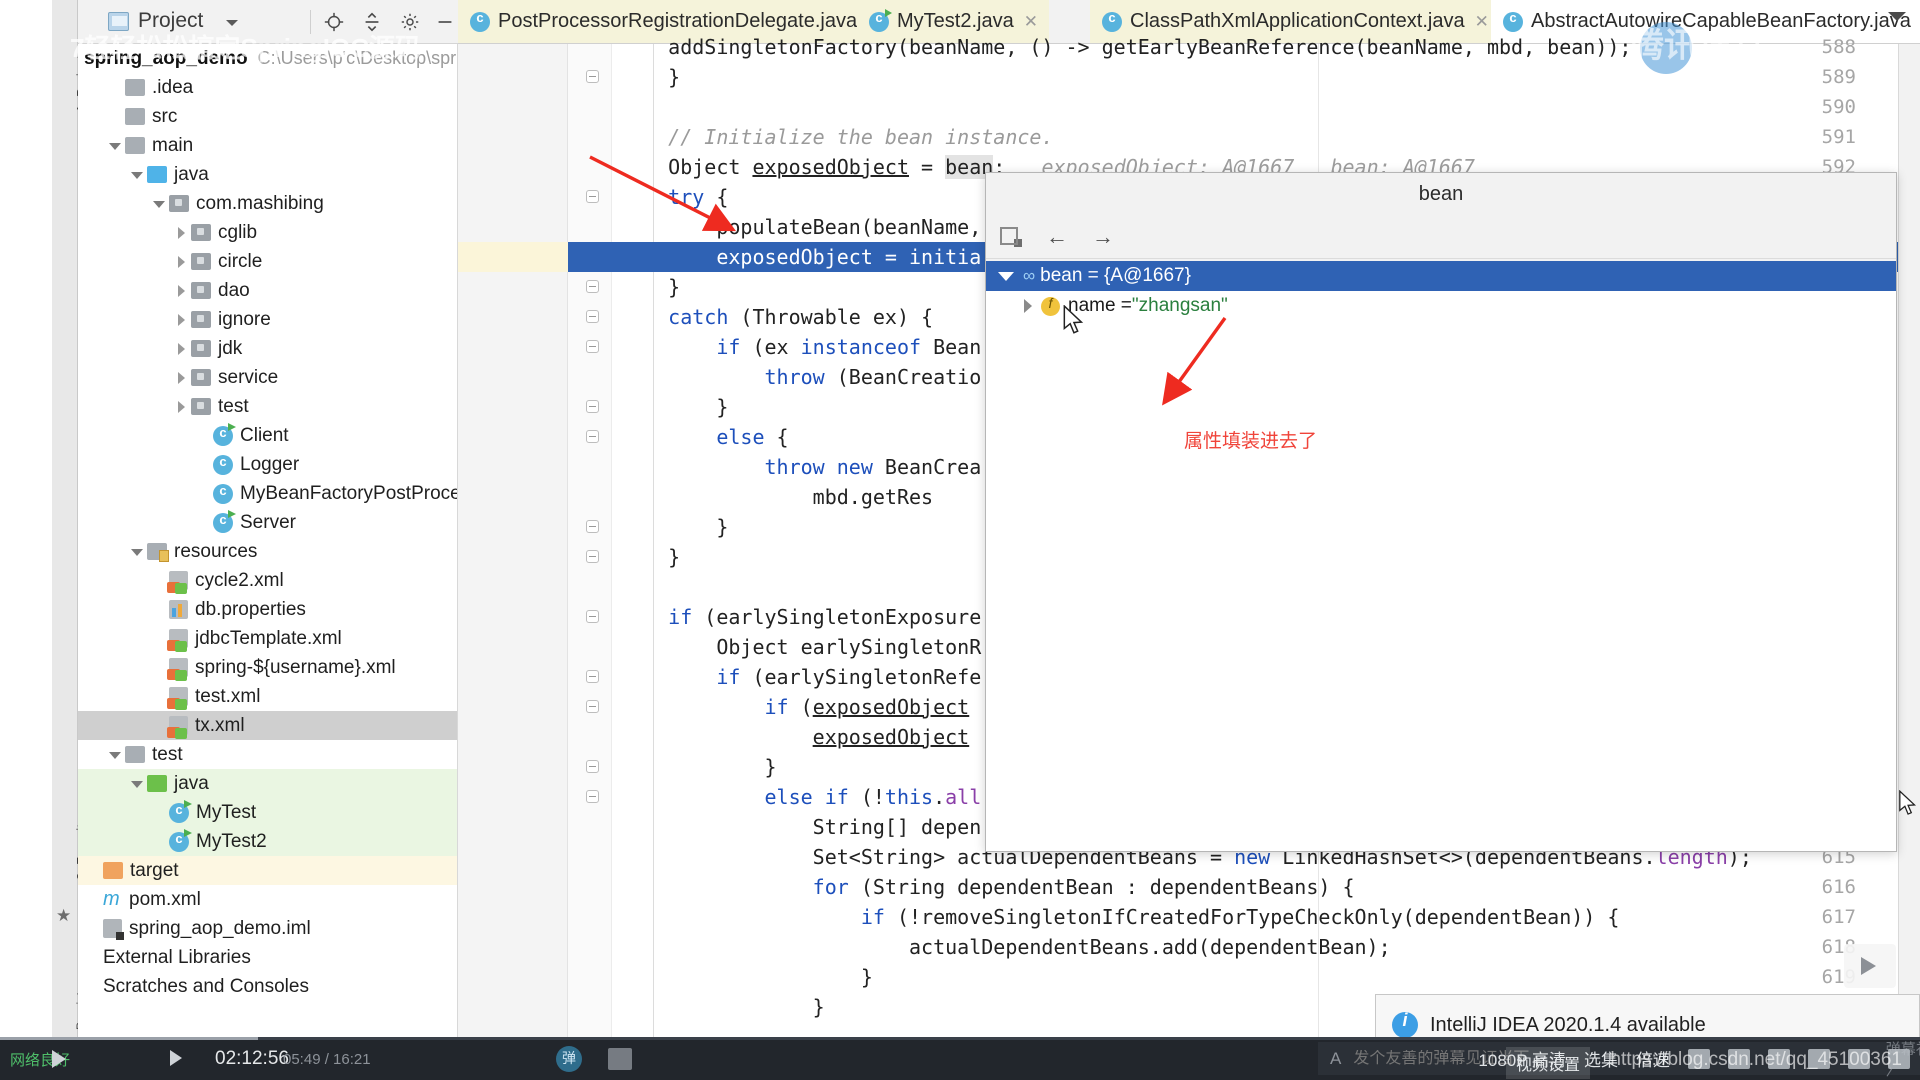 The height and width of the screenshot is (1080, 1920). What do you see at coordinates (1870, 966) in the screenshot?
I see `picture-in-picture-button` at bounding box center [1870, 966].